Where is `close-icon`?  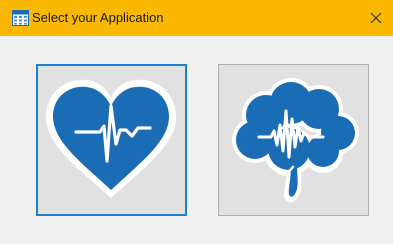
close-icon is located at coordinates (376, 18).